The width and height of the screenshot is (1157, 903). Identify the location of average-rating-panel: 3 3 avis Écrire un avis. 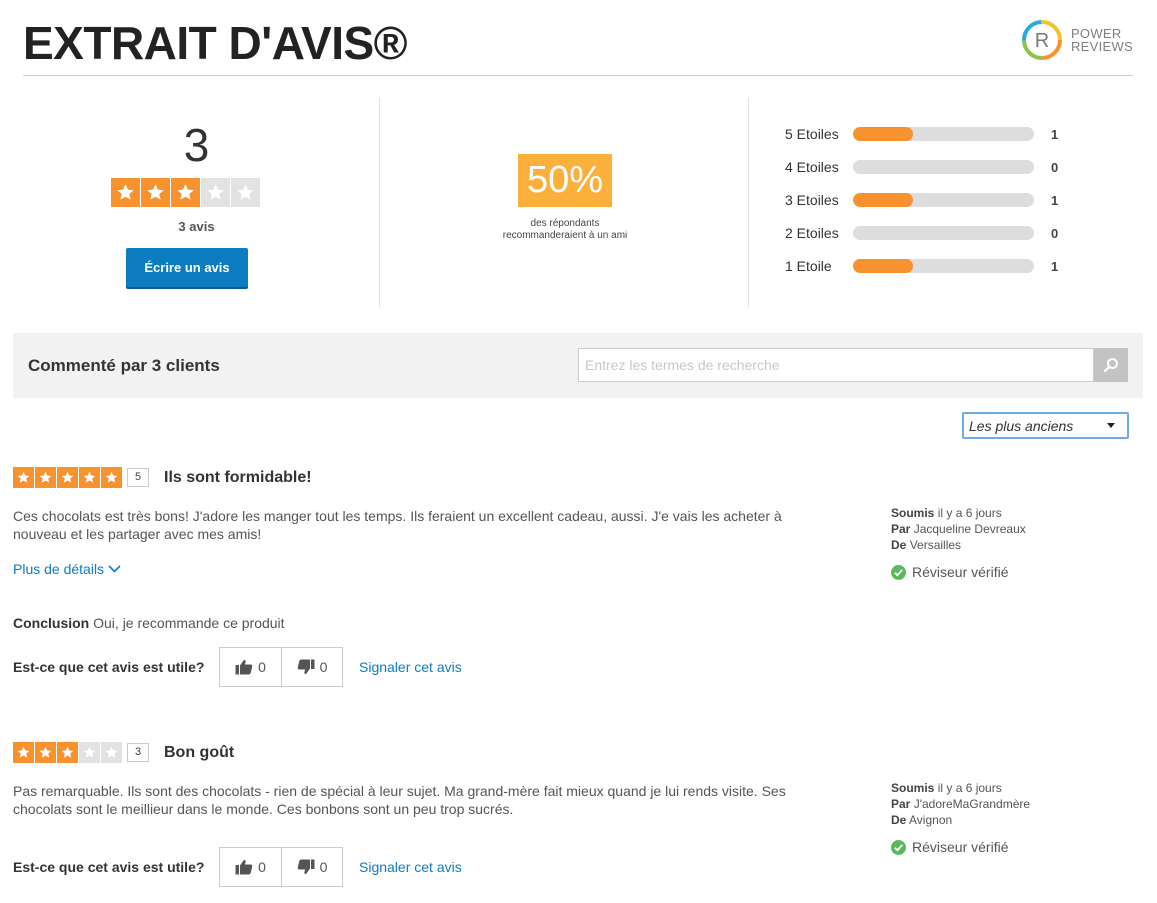
(196, 203).